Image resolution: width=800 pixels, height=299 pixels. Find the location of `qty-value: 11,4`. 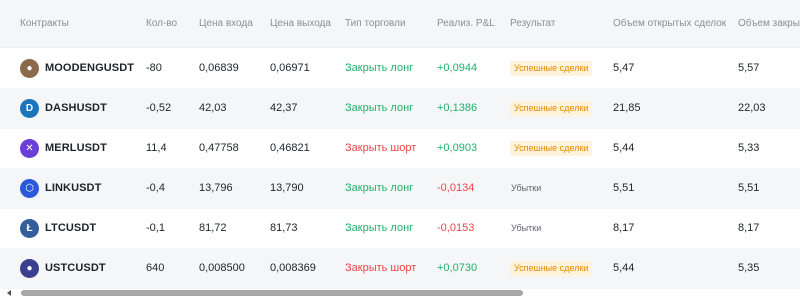

qty-value: 11,4 is located at coordinates (156, 148).